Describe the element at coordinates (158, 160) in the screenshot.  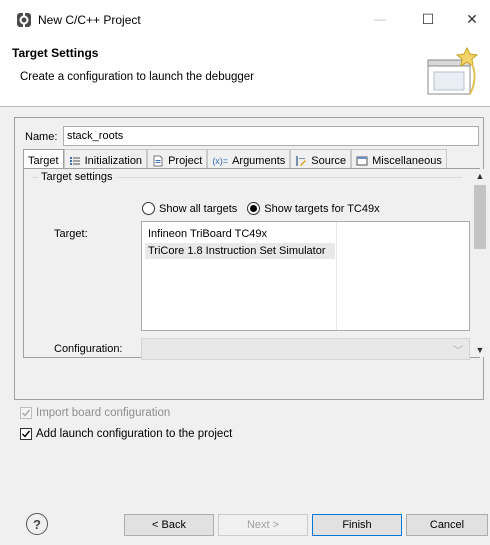
I see `project-icon` at that location.